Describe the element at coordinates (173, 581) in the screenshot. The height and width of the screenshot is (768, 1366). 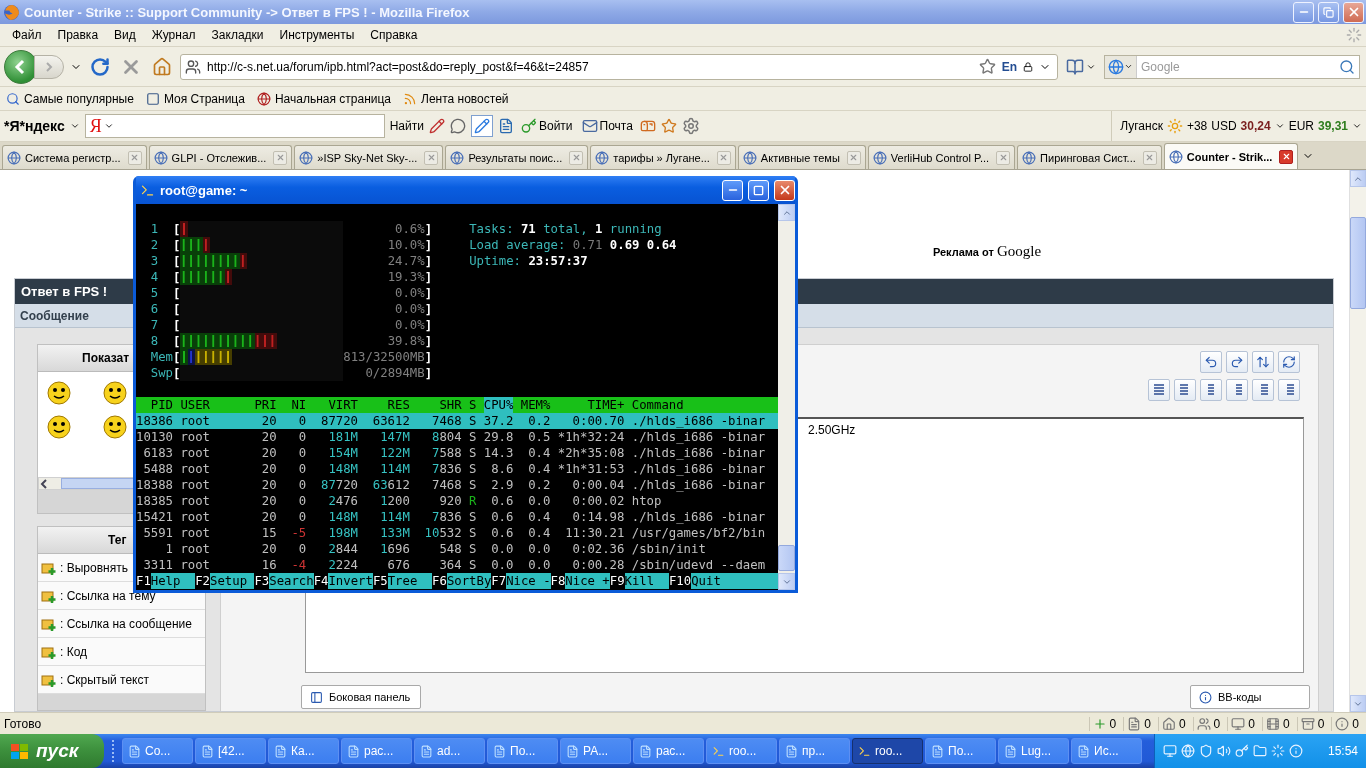
I see `function-key-button: Help` at that location.